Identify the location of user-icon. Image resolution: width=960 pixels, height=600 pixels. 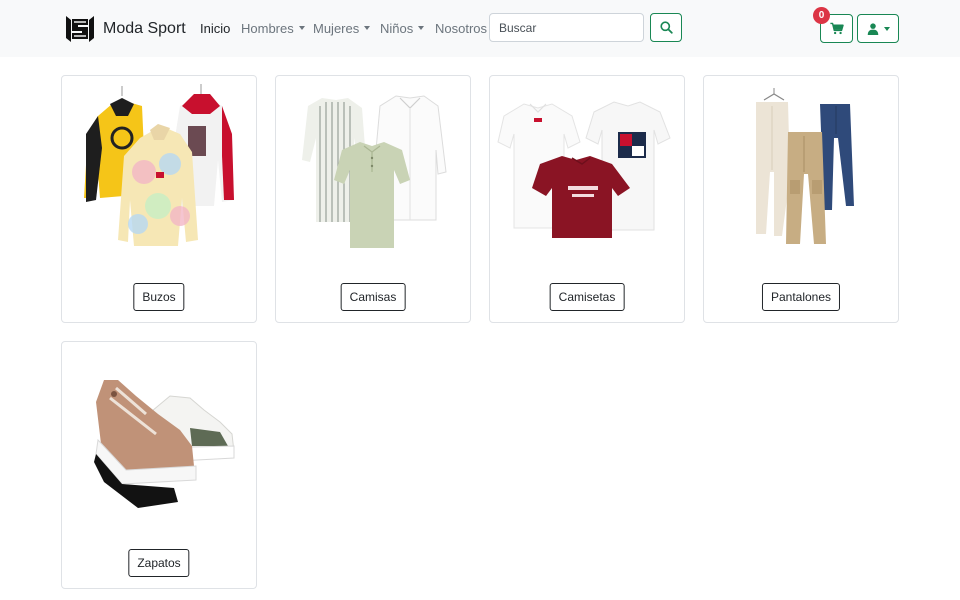
(872, 28).